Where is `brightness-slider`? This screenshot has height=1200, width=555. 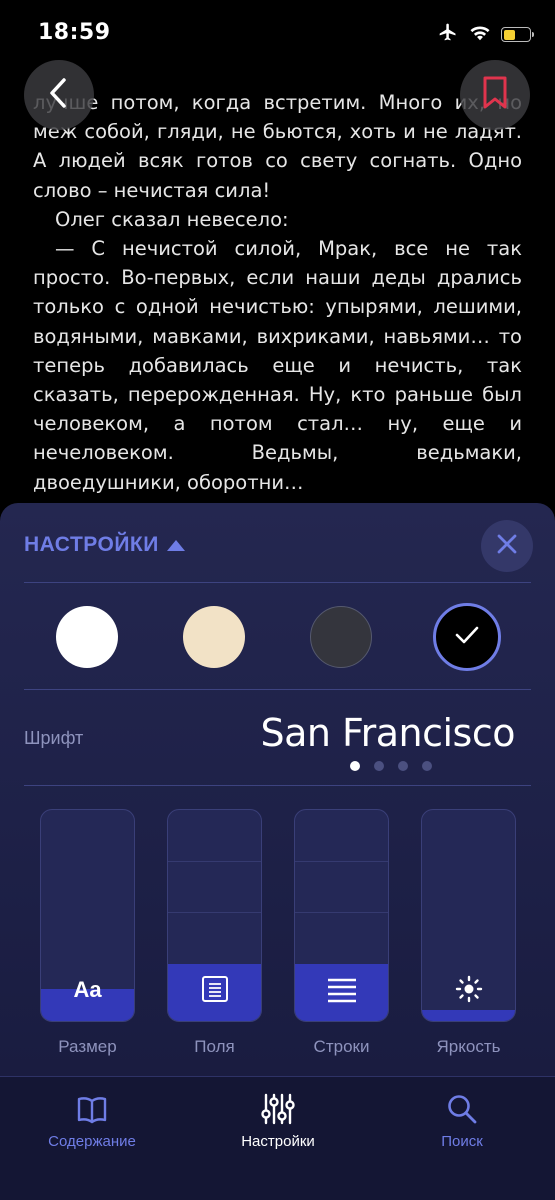 brightness-slider is located at coordinates (468, 915).